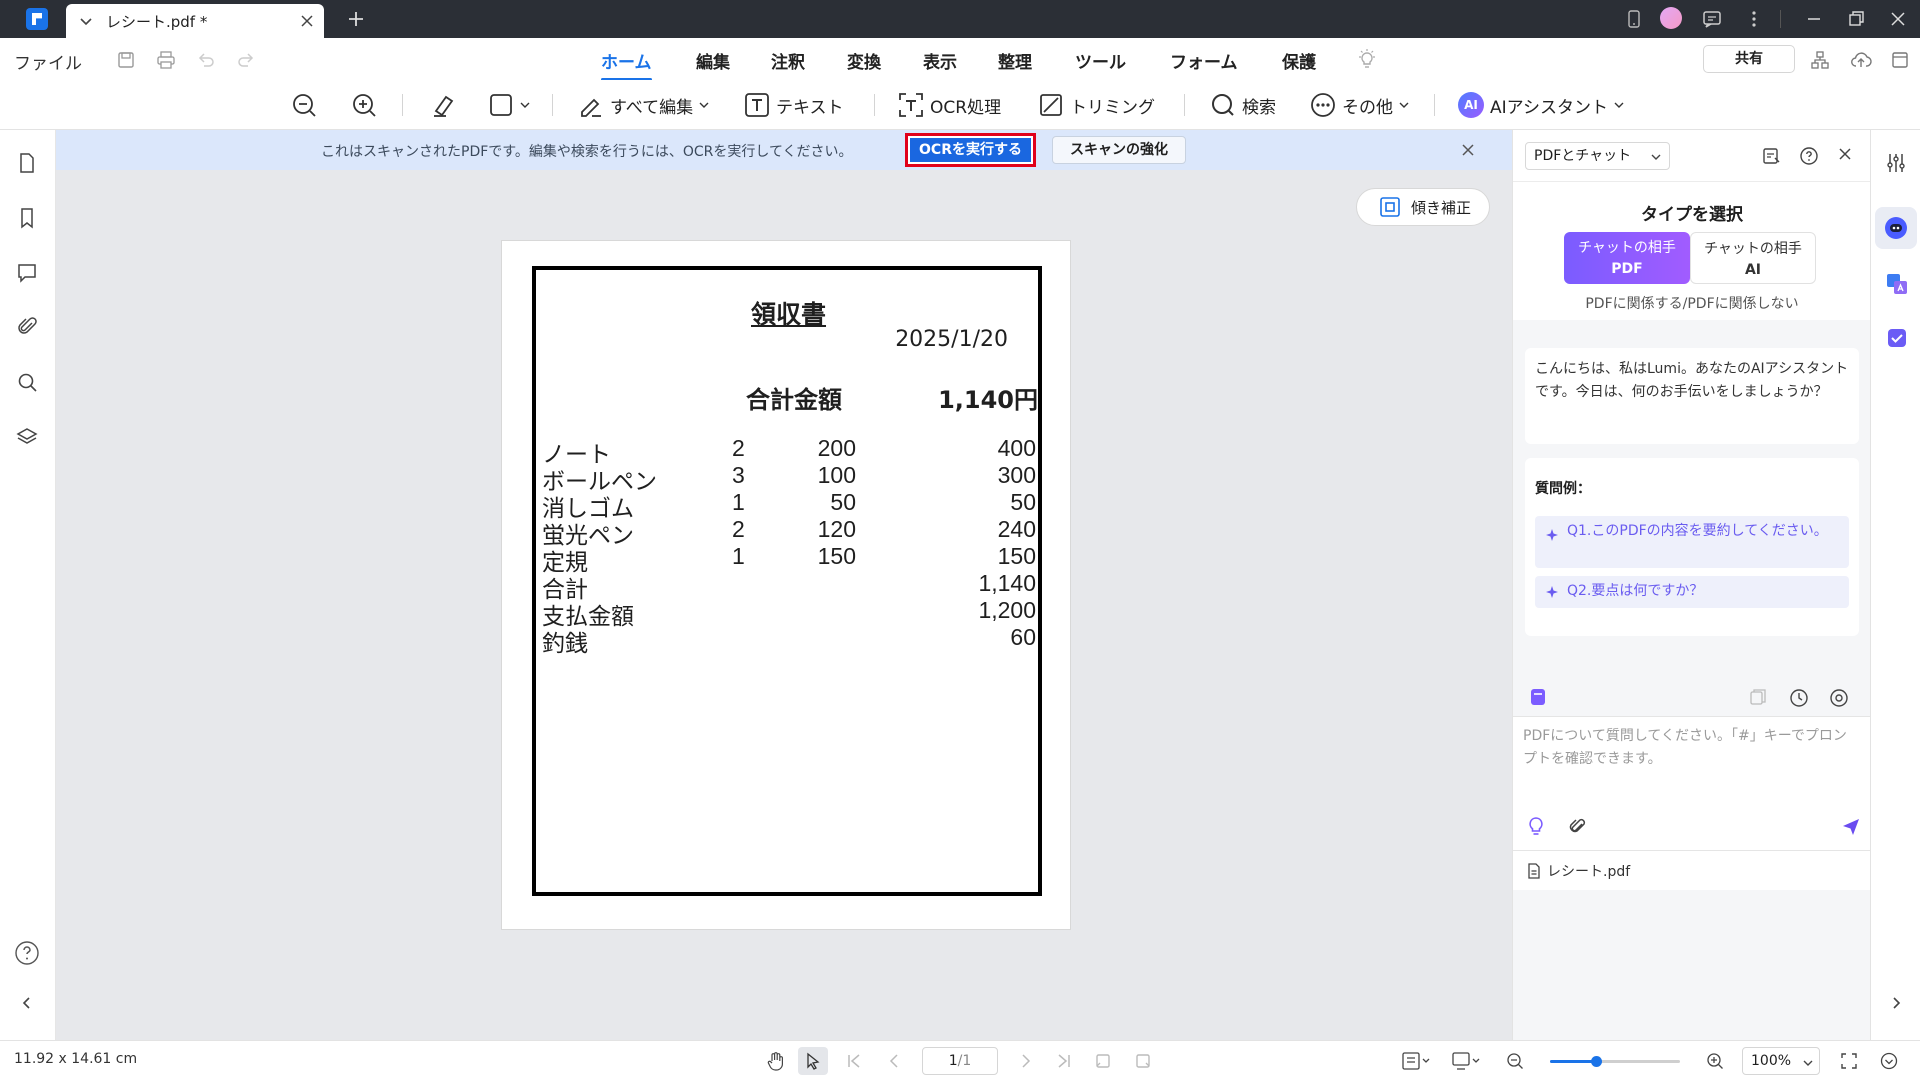 The height and width of the screenshot is (1080, 1920). I want to click on tab-form: フォーム, so click(1204, 60).